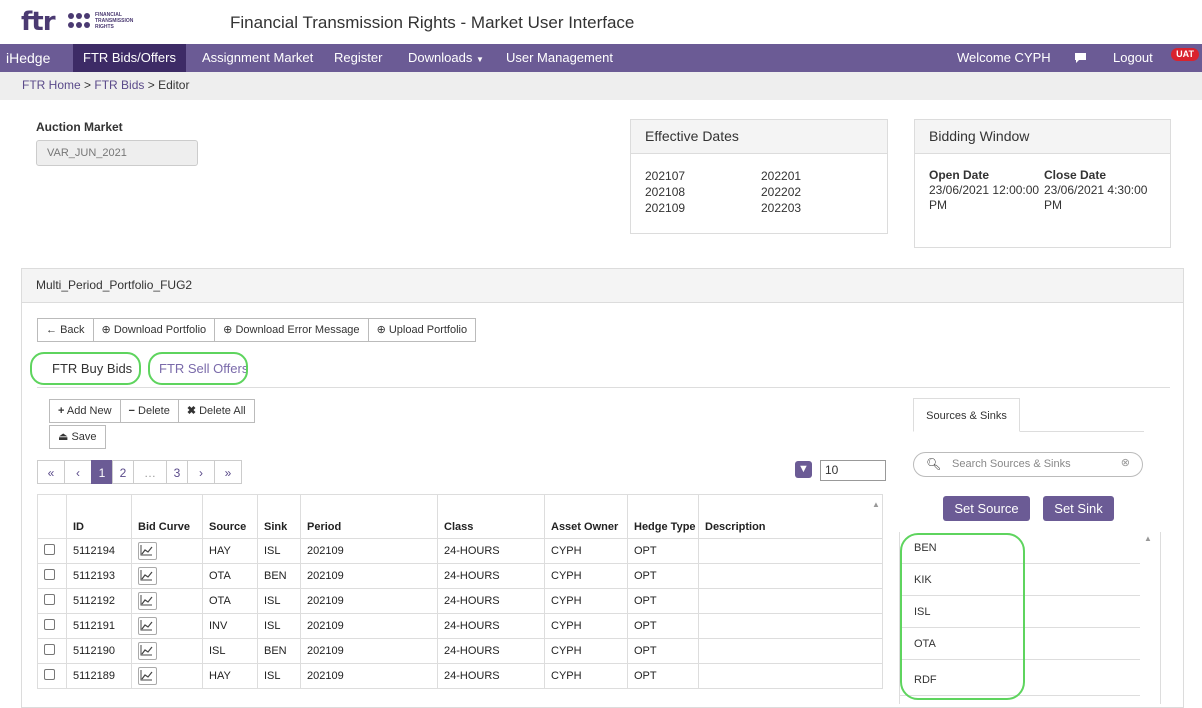 This screenshot has width=1202, height=708. Describe the element at coordinates (491, 516) in the screenshot. I see `col-header-class: Class` at that location.